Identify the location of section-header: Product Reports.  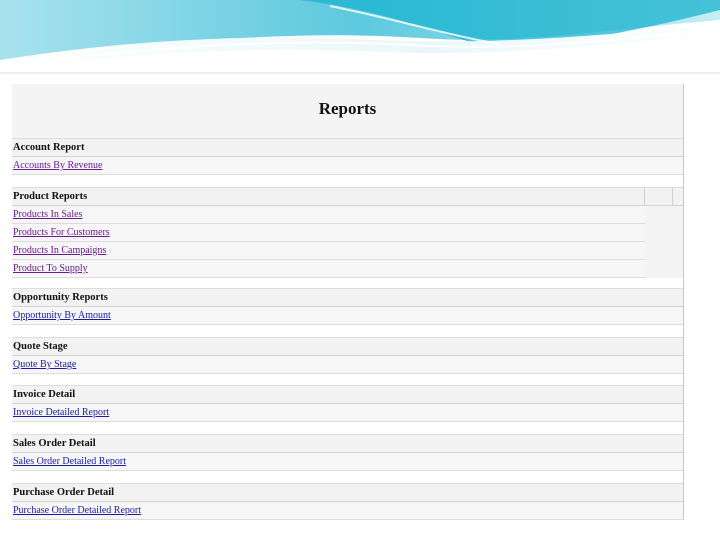
(347, 196).